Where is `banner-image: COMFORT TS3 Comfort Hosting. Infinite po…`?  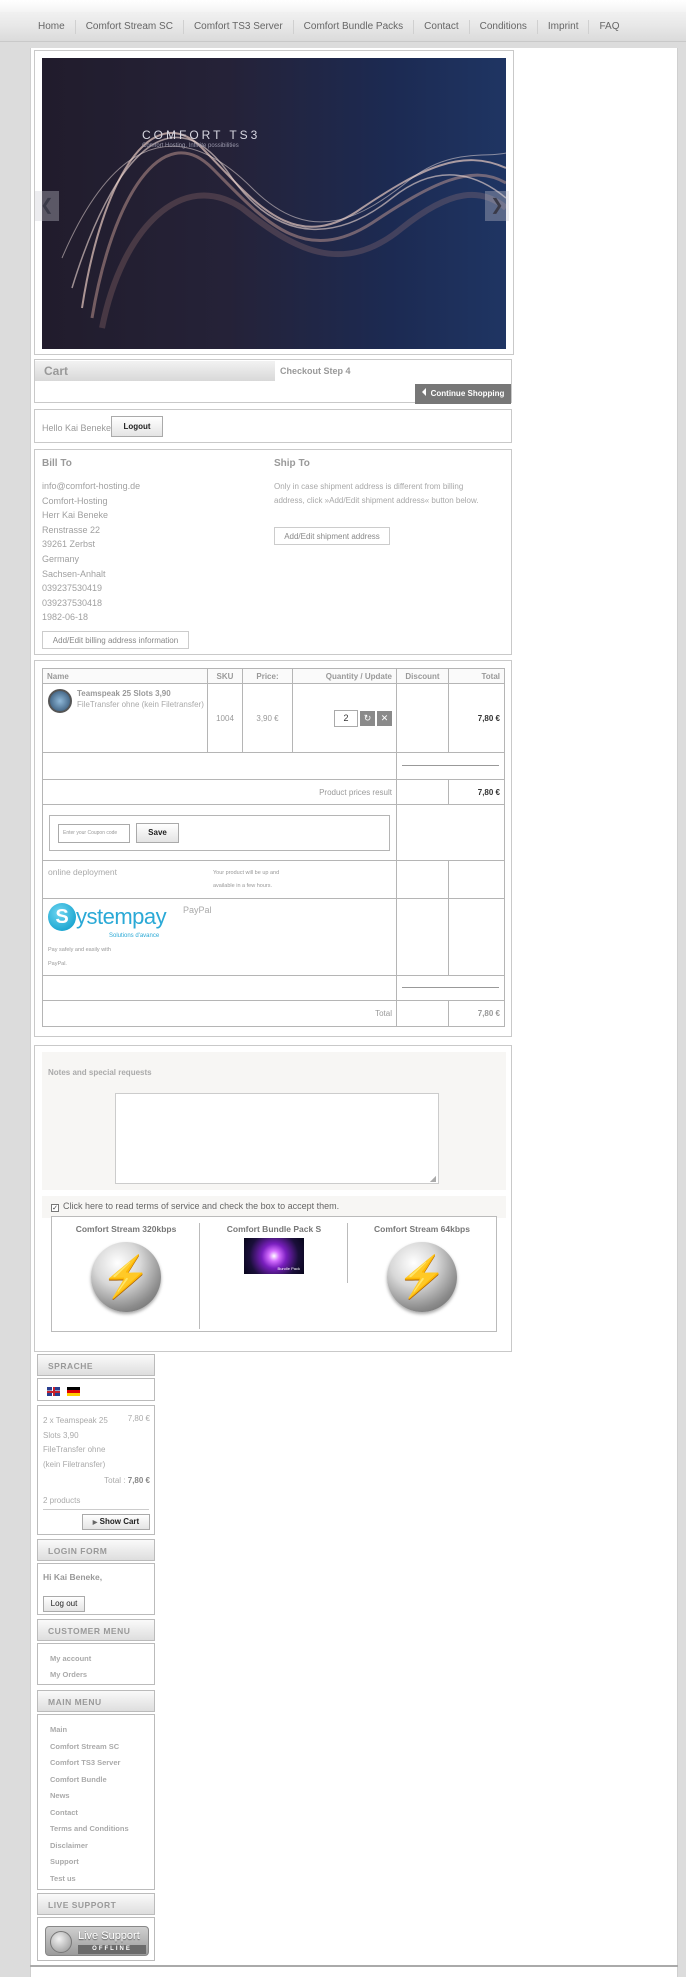
banner-image: COMFORT TS3 Comfort Hosting. Infinite po… is located at coordinates (274, 203).